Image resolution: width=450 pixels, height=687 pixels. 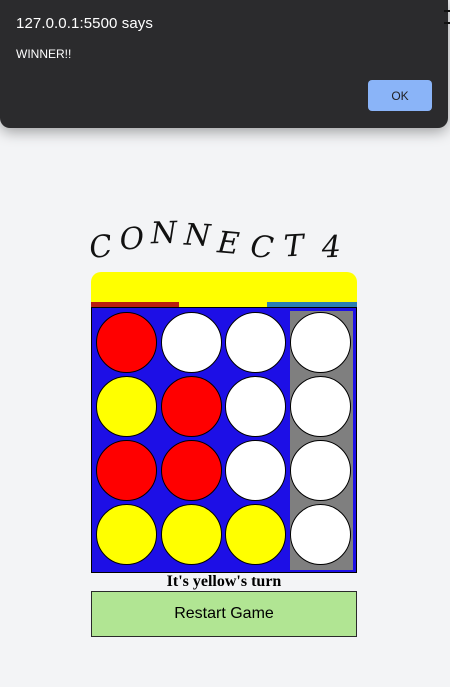 I want to click on ok-button: OK, so click(x=400, y=95).